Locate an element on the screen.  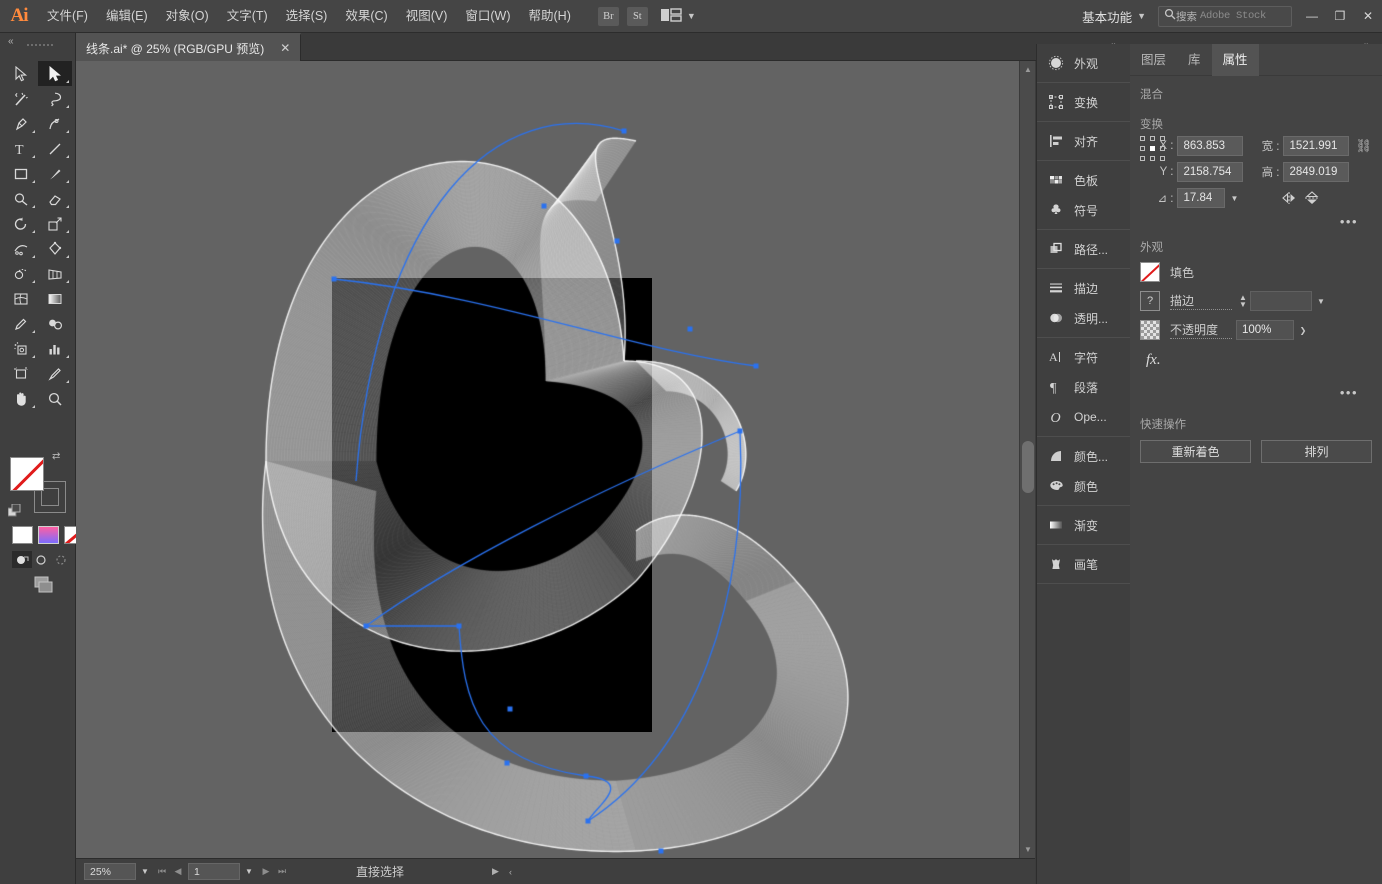
reference-point-selector is located at coordinates (1152, 149).